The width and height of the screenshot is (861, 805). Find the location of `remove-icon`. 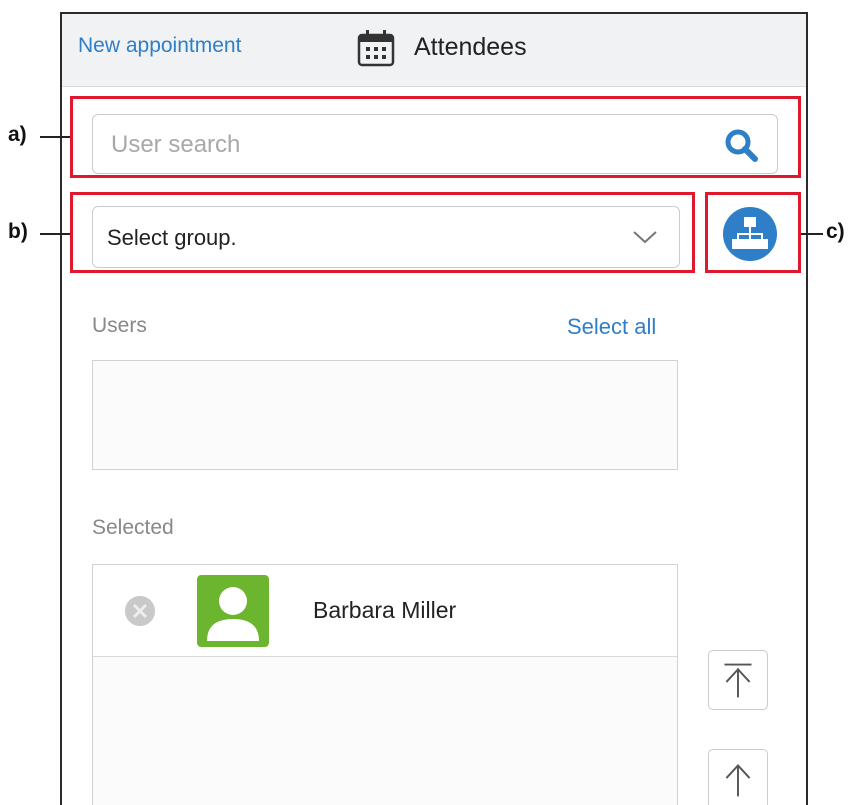

remove-icon is located at coordinates (140, 611).